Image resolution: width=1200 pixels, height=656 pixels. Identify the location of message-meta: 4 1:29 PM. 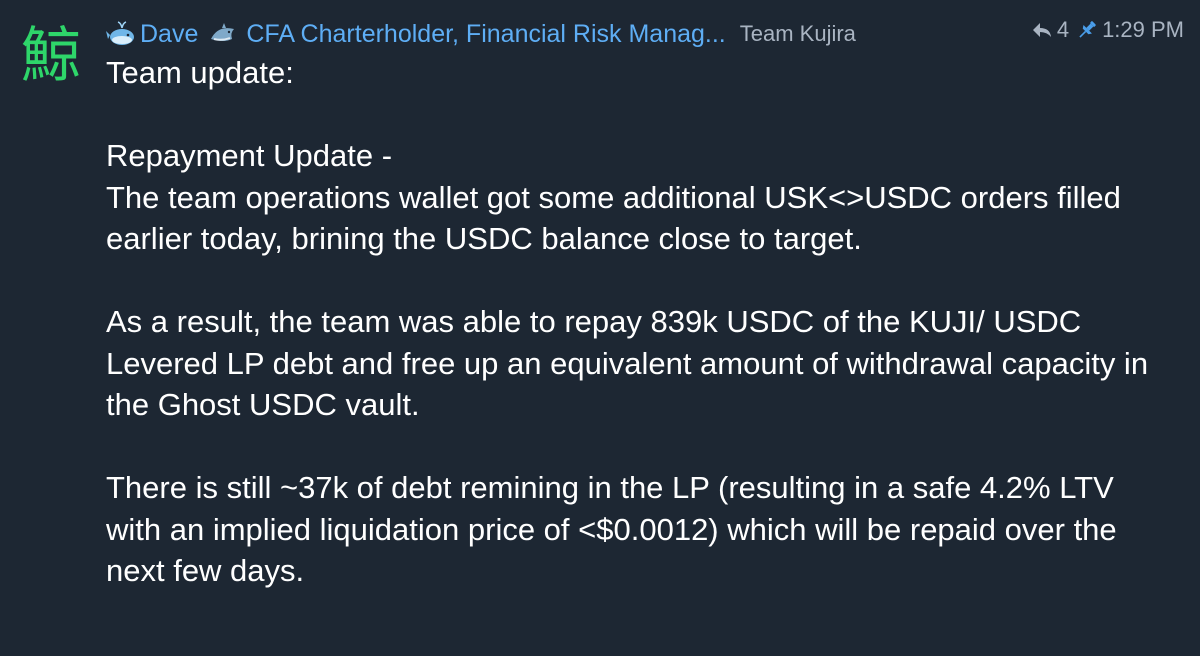
(1107, 30).